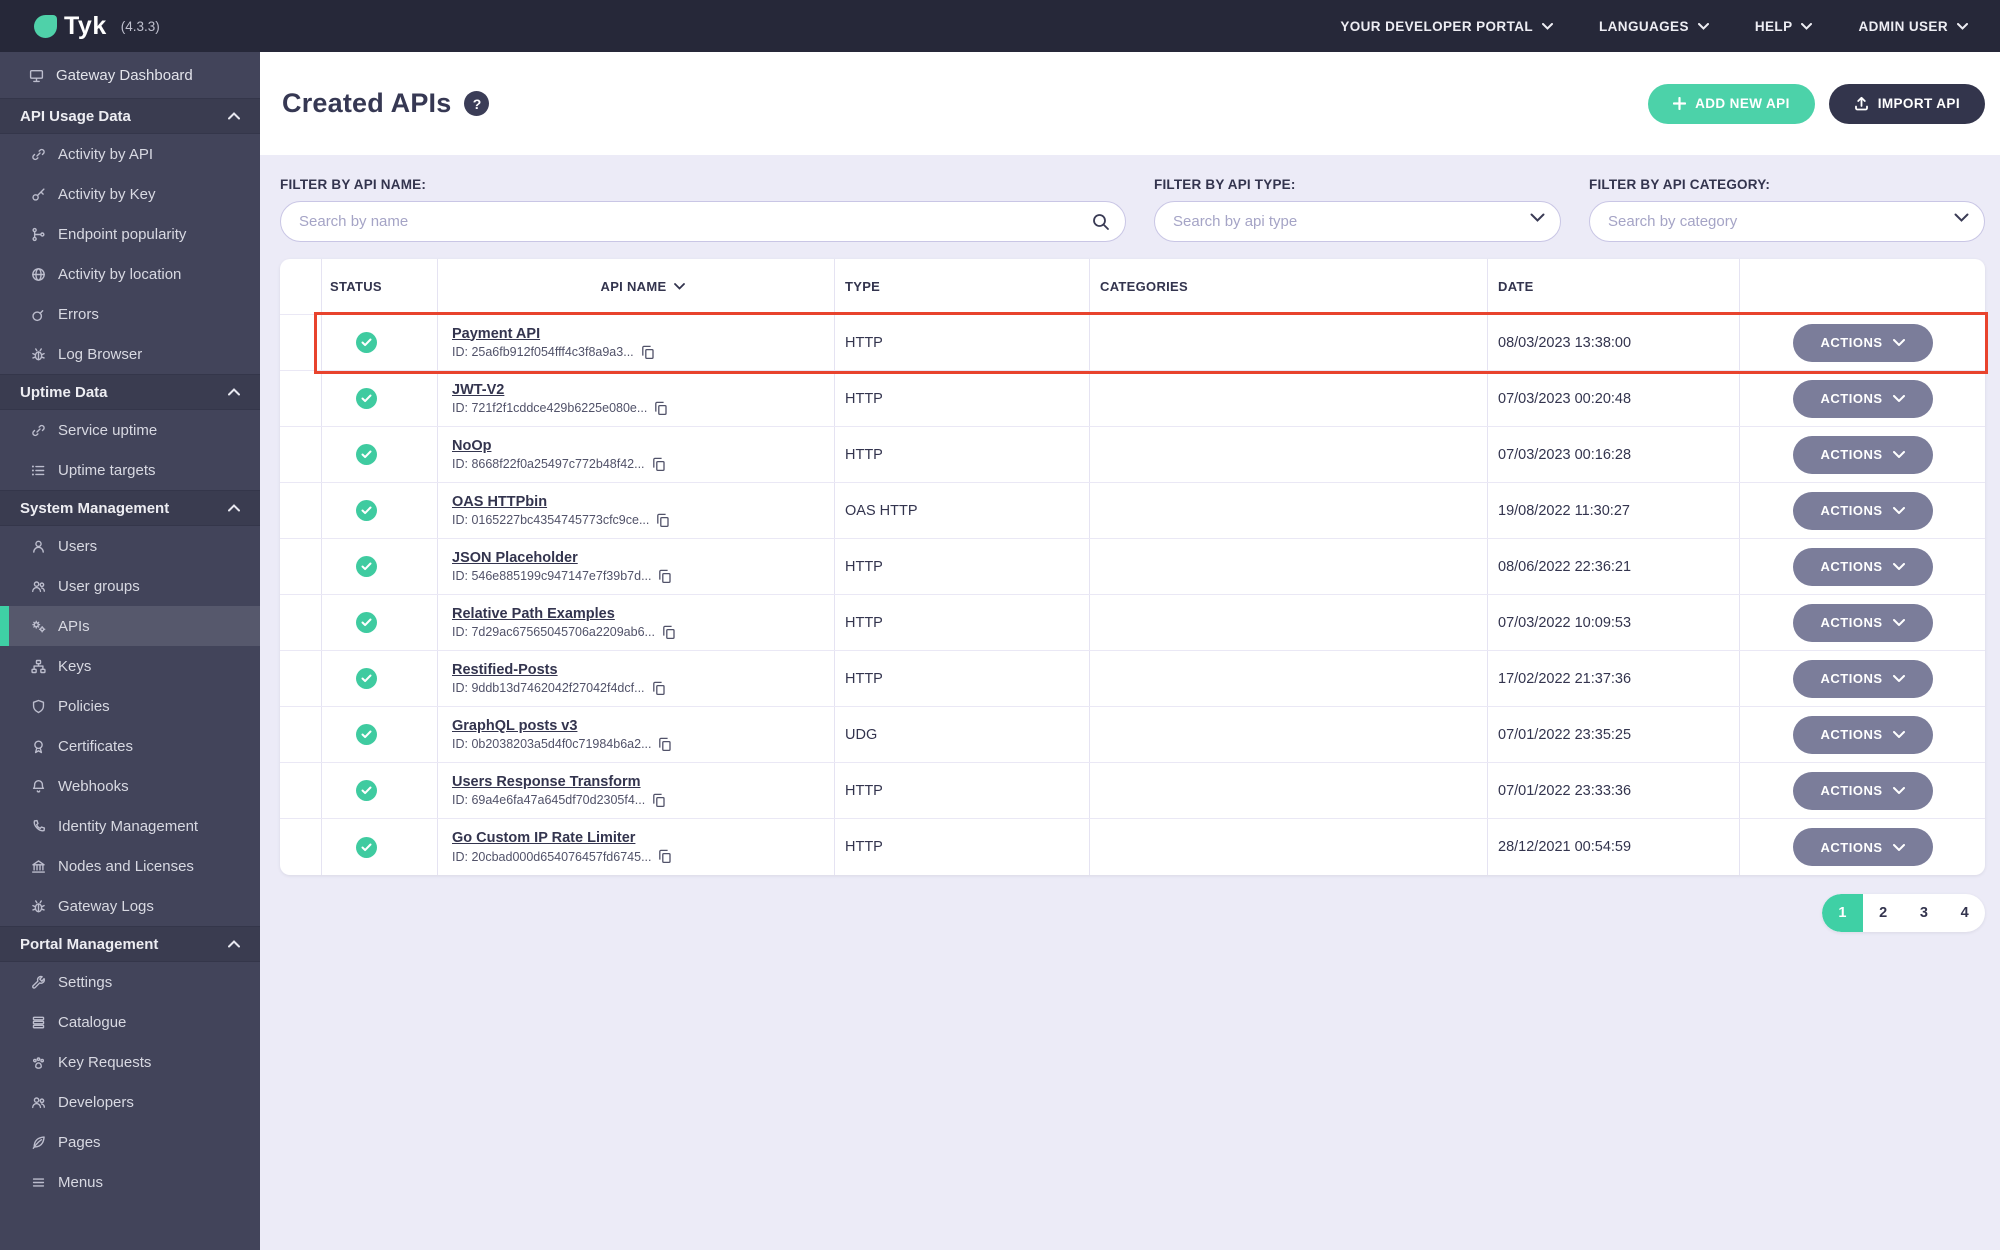  Describe the element at coordinates (1924, 913) in the screenshot. I see `page-button-3: 3` at that location.